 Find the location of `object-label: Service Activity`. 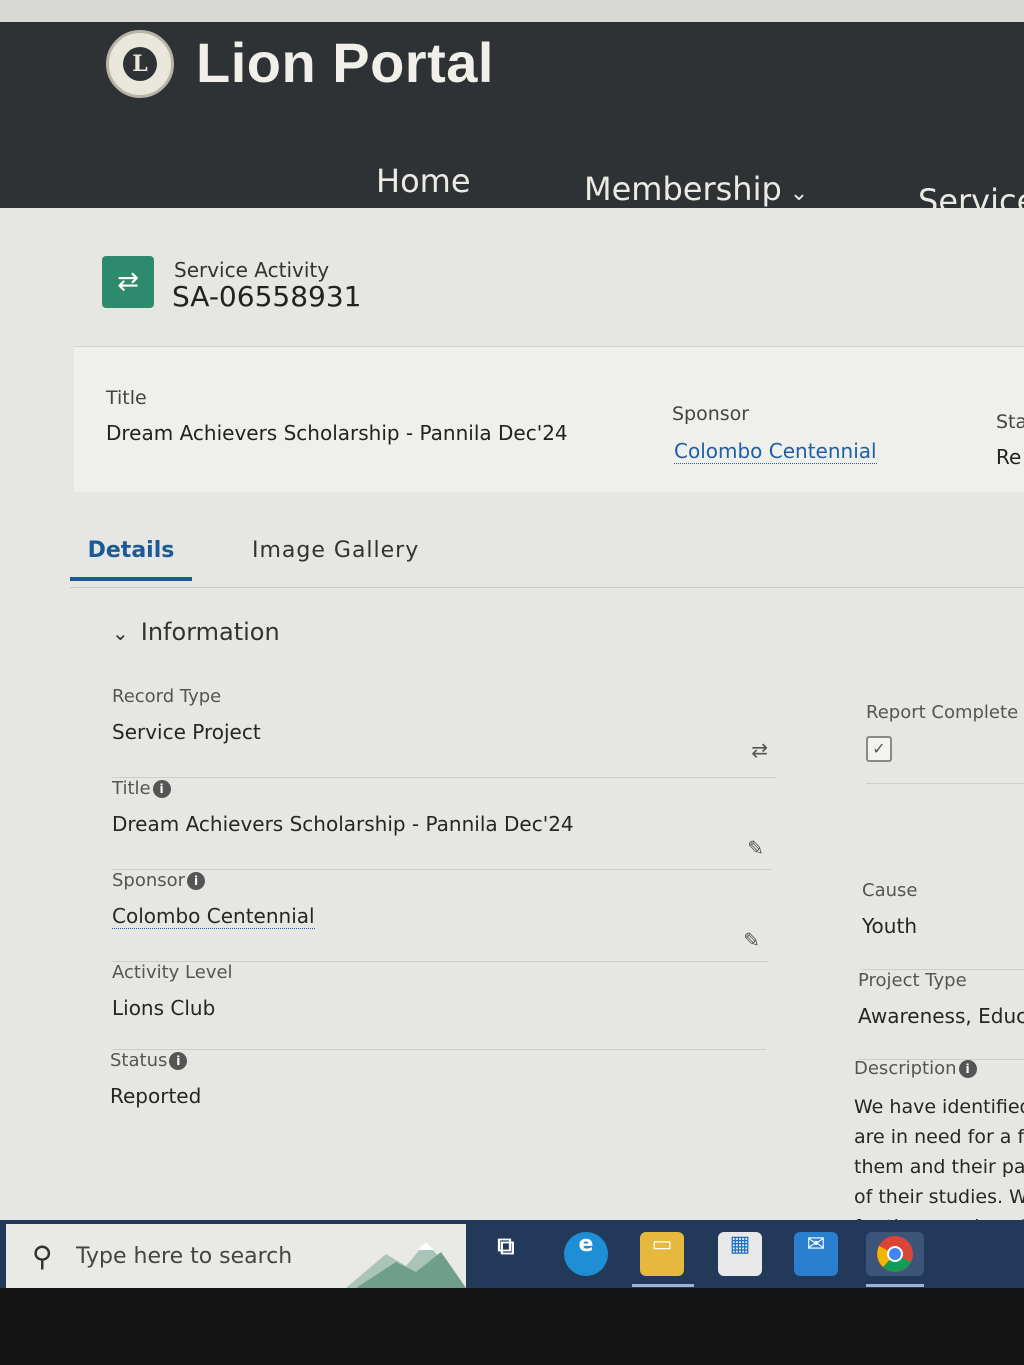

object-label: Service Activity is located at coordinates (252, 270).